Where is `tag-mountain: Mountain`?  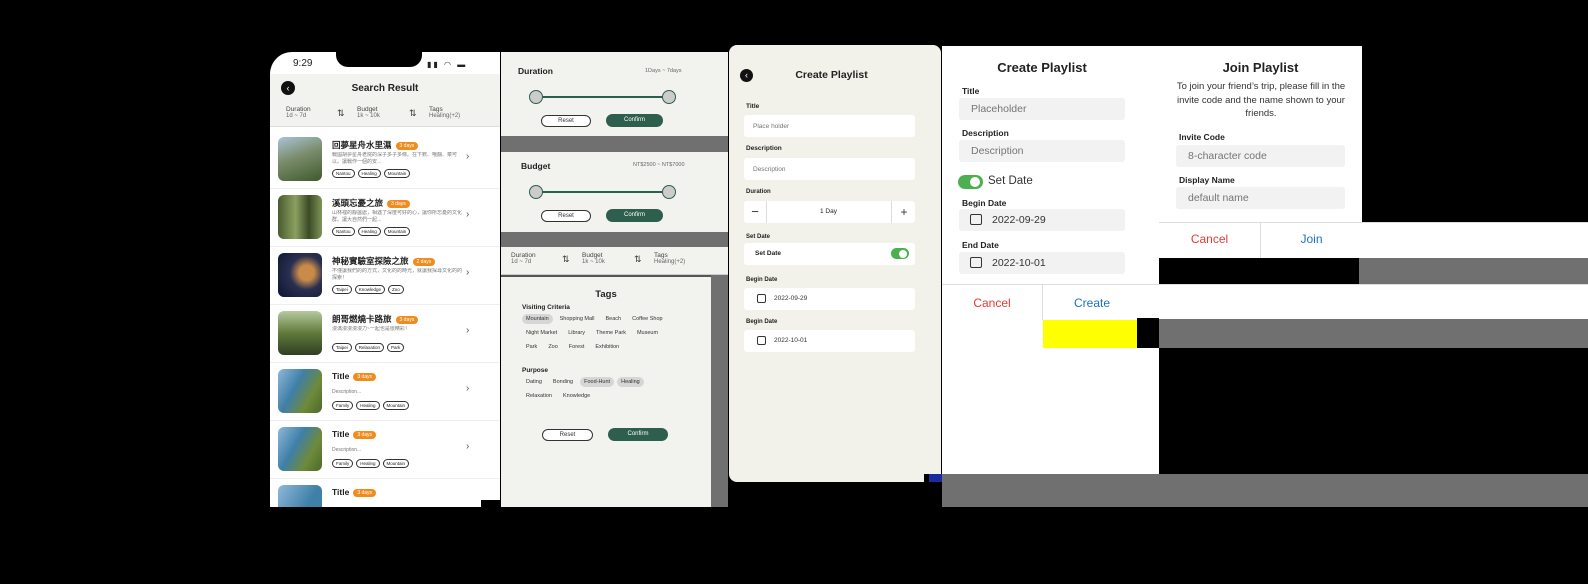
tag-mountain: Mountain is located at coordinates (537, 319).